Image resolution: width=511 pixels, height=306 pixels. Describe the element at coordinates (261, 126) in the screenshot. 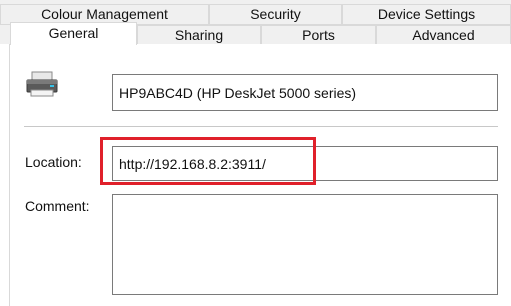

I see `section-divider` at that location.